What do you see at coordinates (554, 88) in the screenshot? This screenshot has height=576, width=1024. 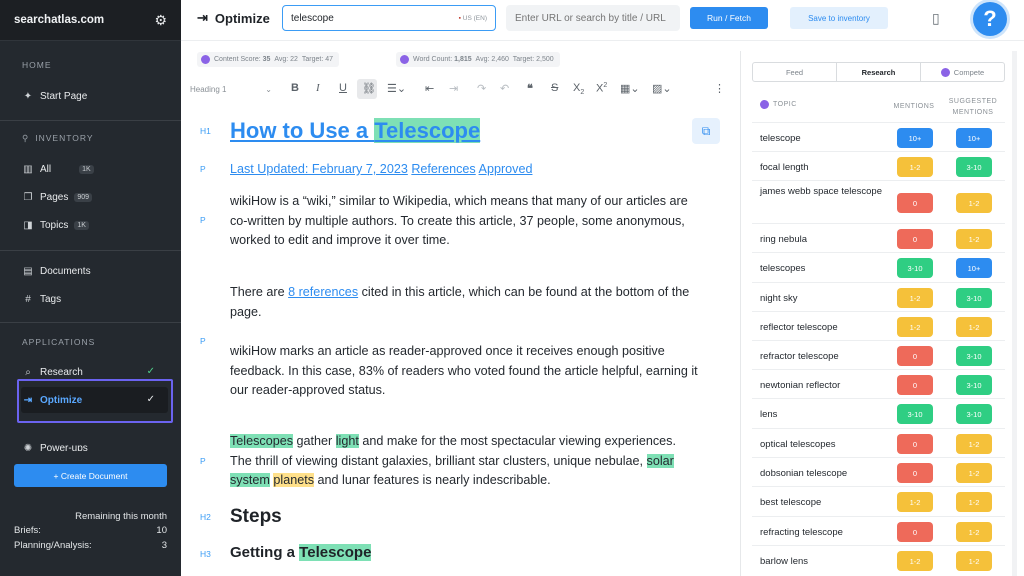 I see `strikethrough-icon: S` at bounding box center [554, 88].